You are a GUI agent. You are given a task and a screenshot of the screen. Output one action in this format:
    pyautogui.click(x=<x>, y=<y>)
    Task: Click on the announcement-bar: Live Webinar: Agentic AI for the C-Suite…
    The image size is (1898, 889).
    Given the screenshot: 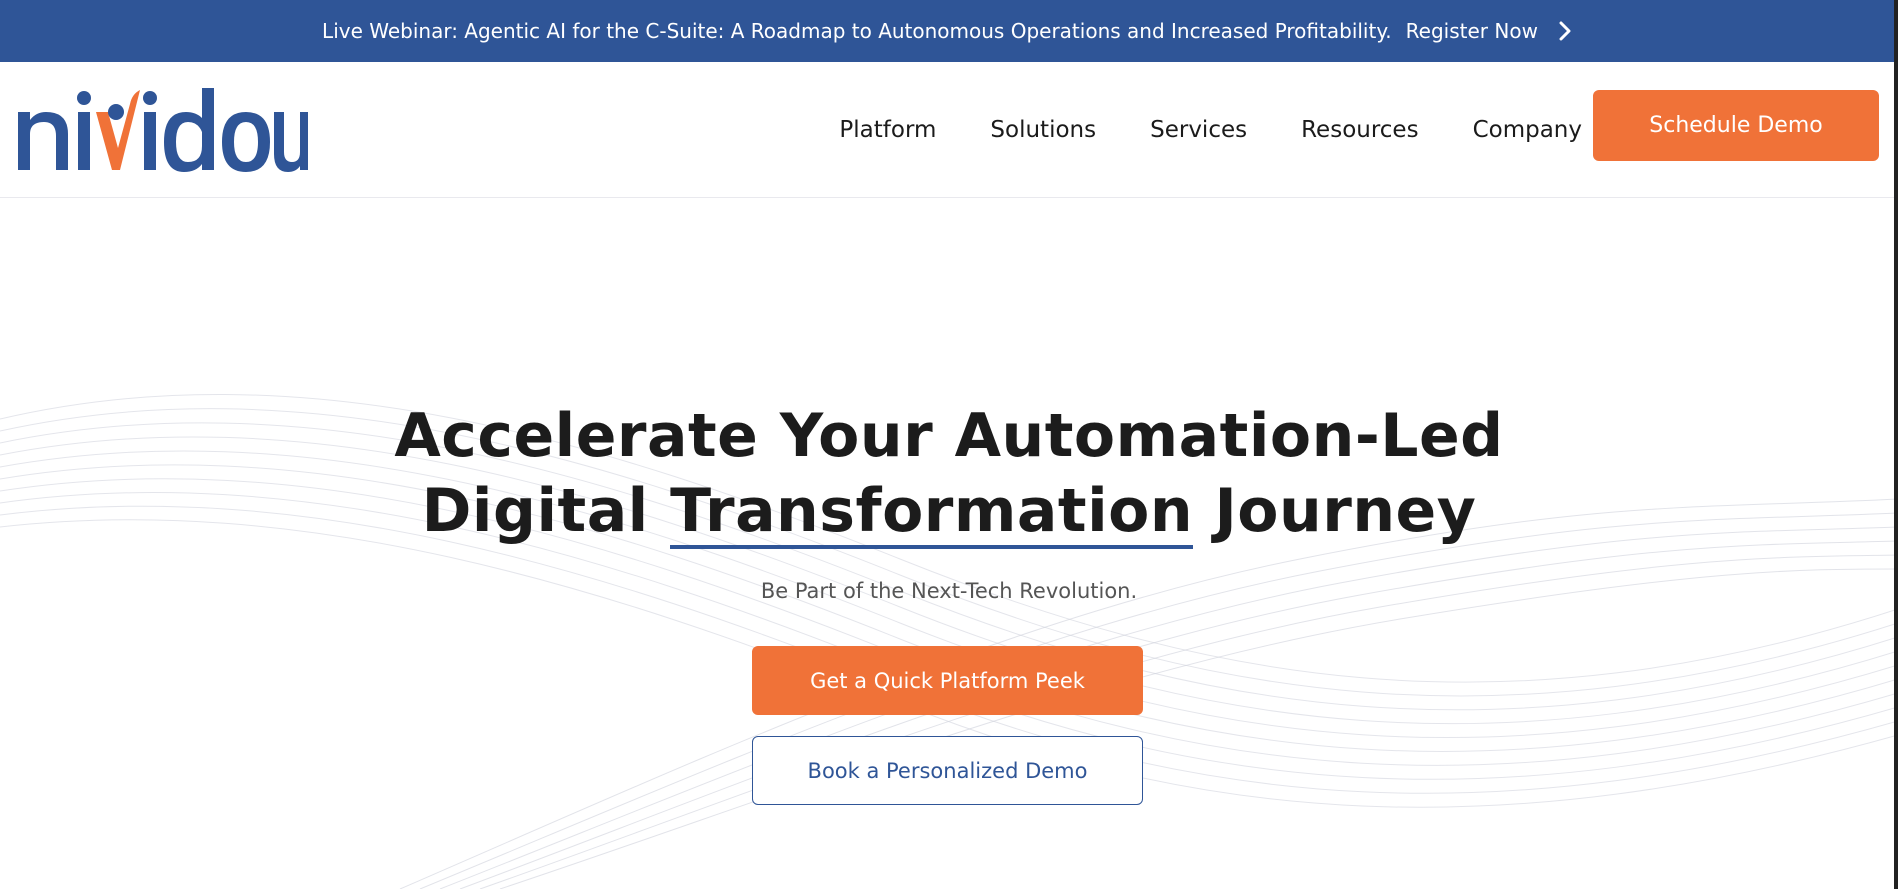 What is the action you would take?
    pyautogui.click(x=949, y=31)
    